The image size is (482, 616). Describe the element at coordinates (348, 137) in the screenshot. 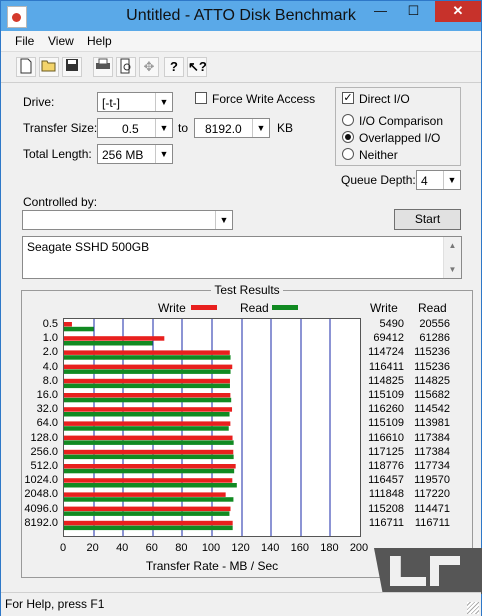

I see `overlapped-io-radio` at that location.